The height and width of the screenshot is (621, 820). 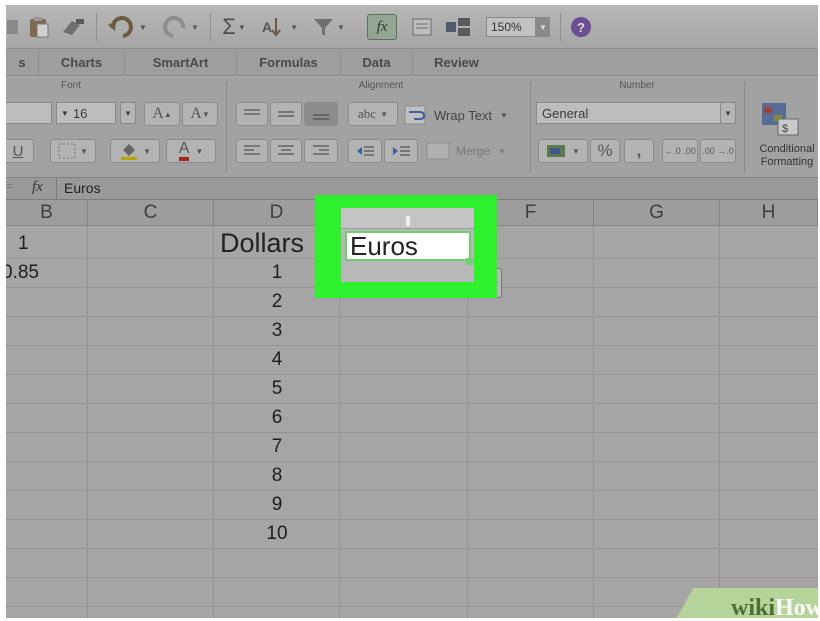 I want to click on font-color-button: A ▼, so click(x=191, y=151).